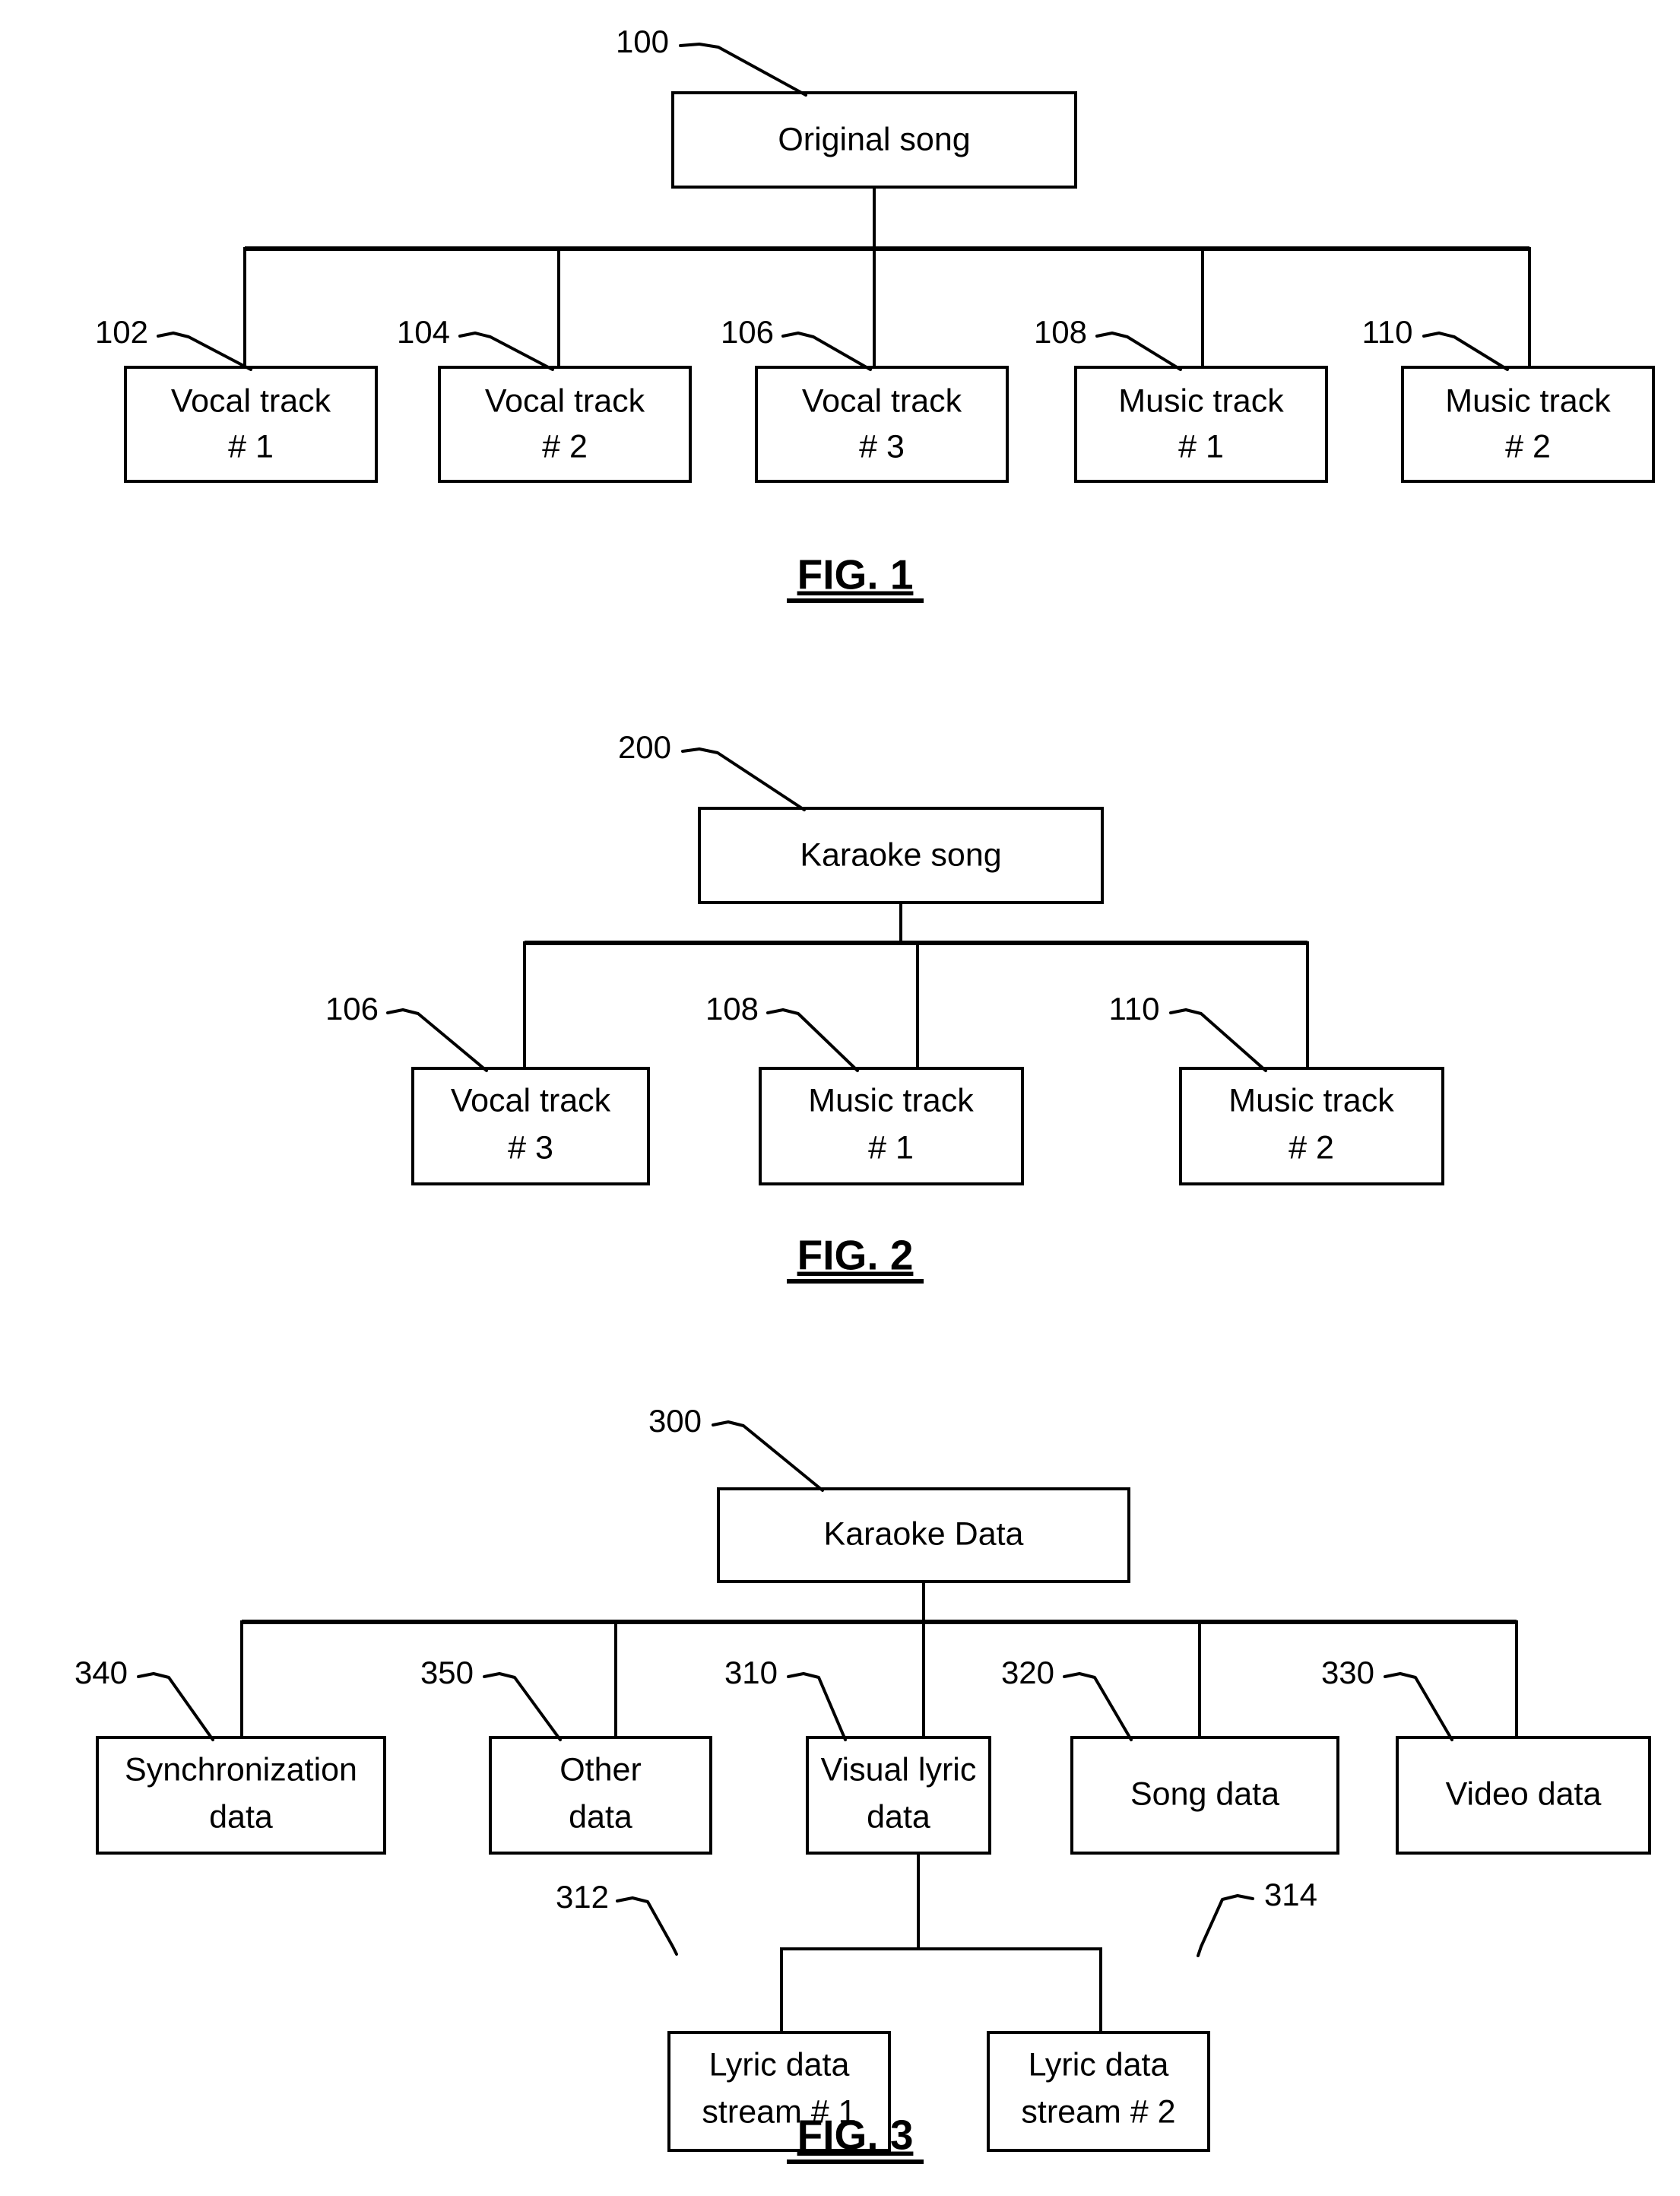 The image size is (1680, 2196). Describe the element at coordinates (352, 1009) in the screenshot. I see `ref-number-fig2-106: 106` at that location.